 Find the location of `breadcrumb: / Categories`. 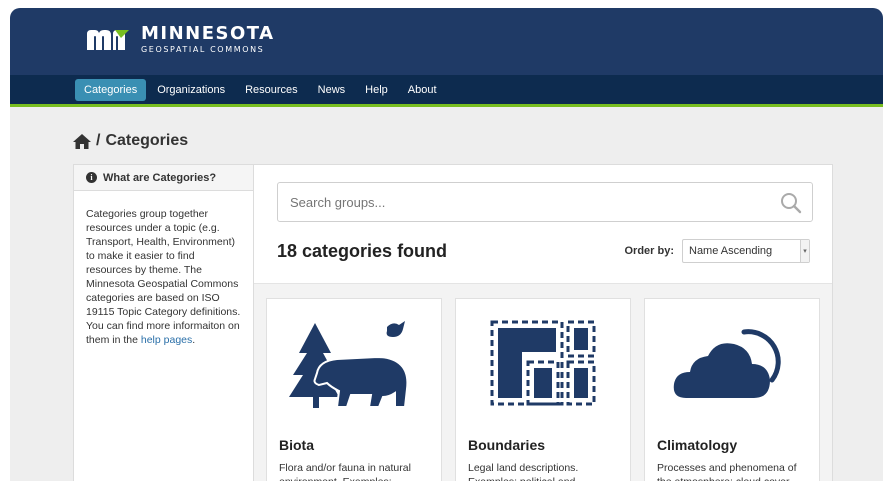

breadcrumb: / Categories is located at coordinates (130, 141).